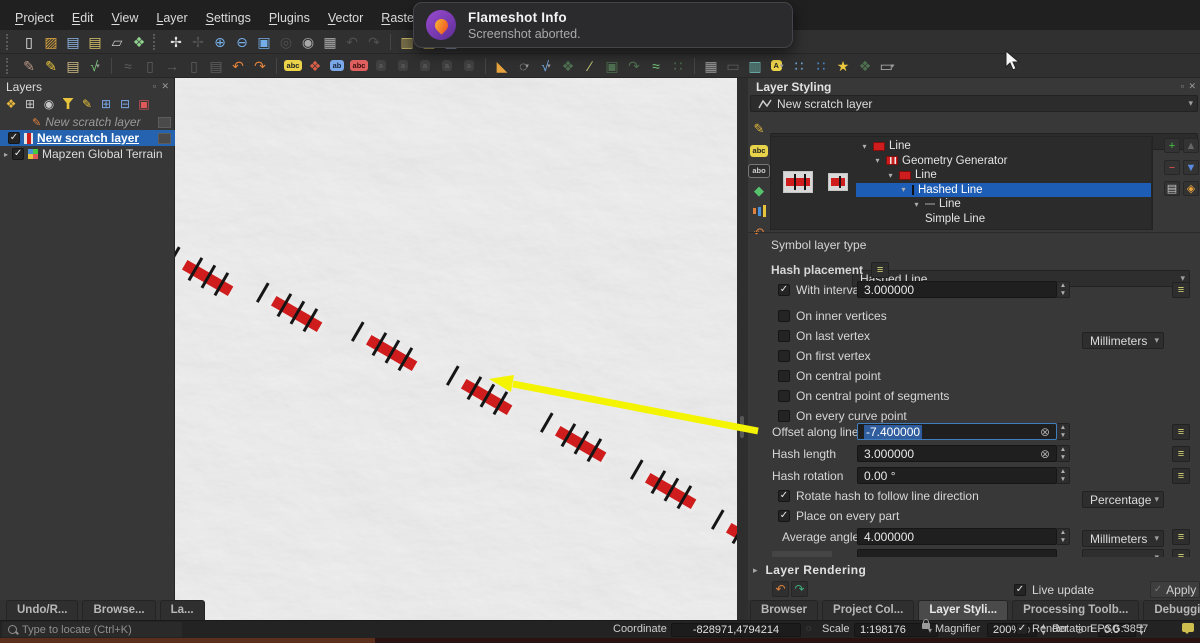  Describe the element at coordinates (139, 42) in the screenshot. I see `style-manager-icon: ❖` at that location.